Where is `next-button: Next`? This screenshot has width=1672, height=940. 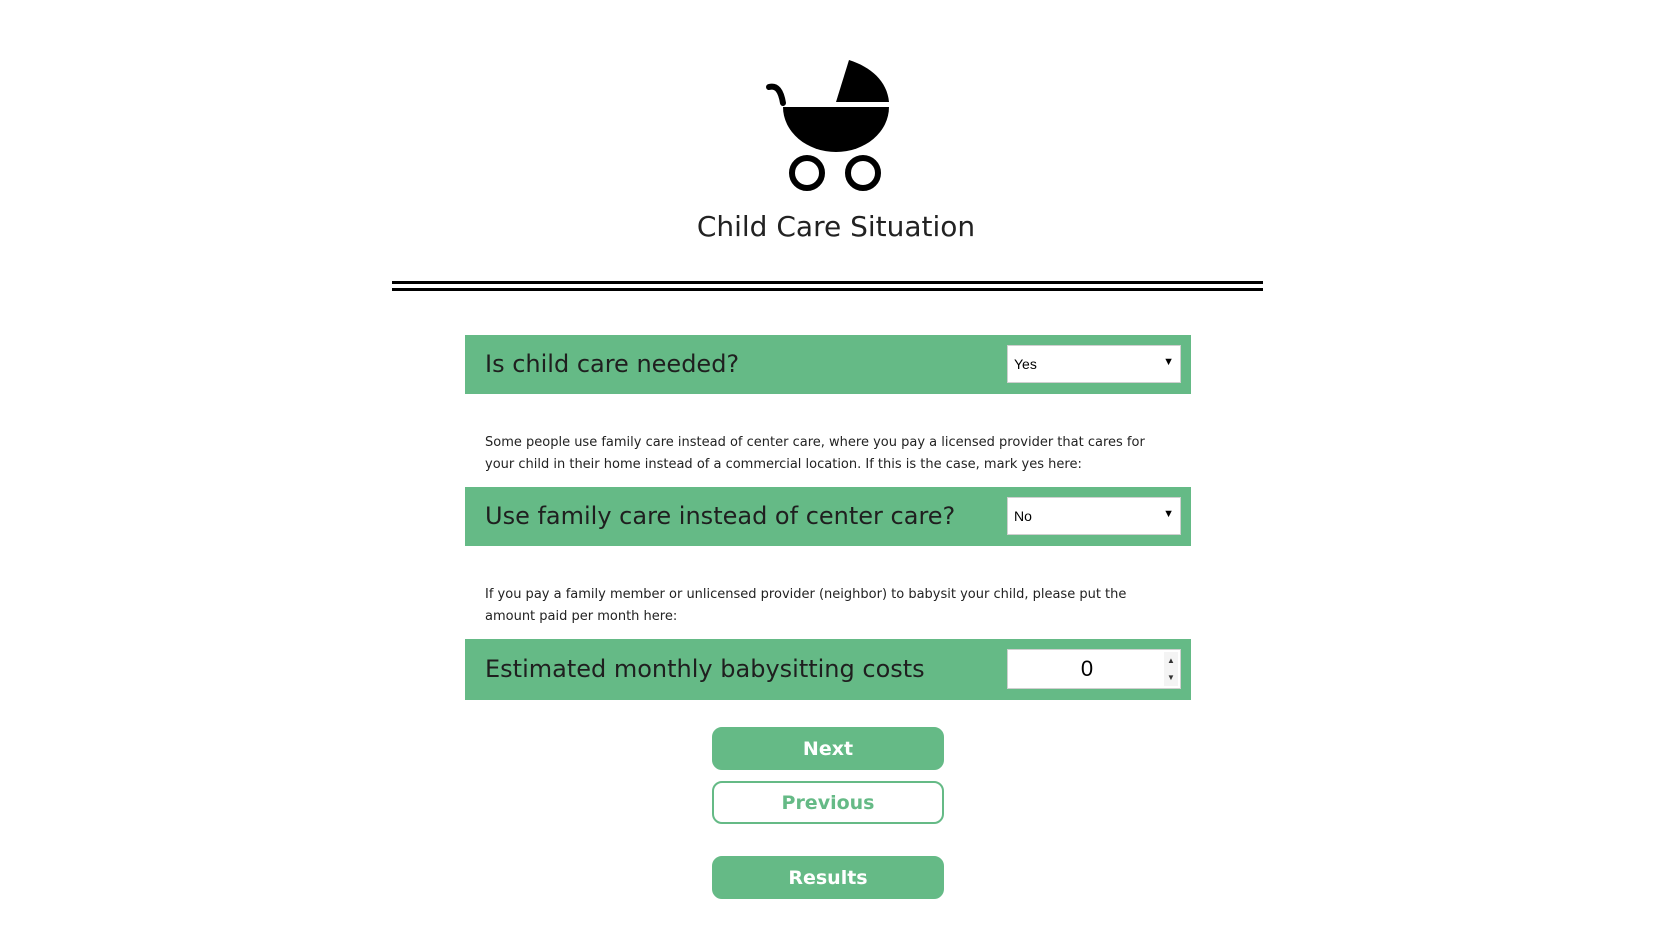 next-button: Next is located at coordinates (828, 748).